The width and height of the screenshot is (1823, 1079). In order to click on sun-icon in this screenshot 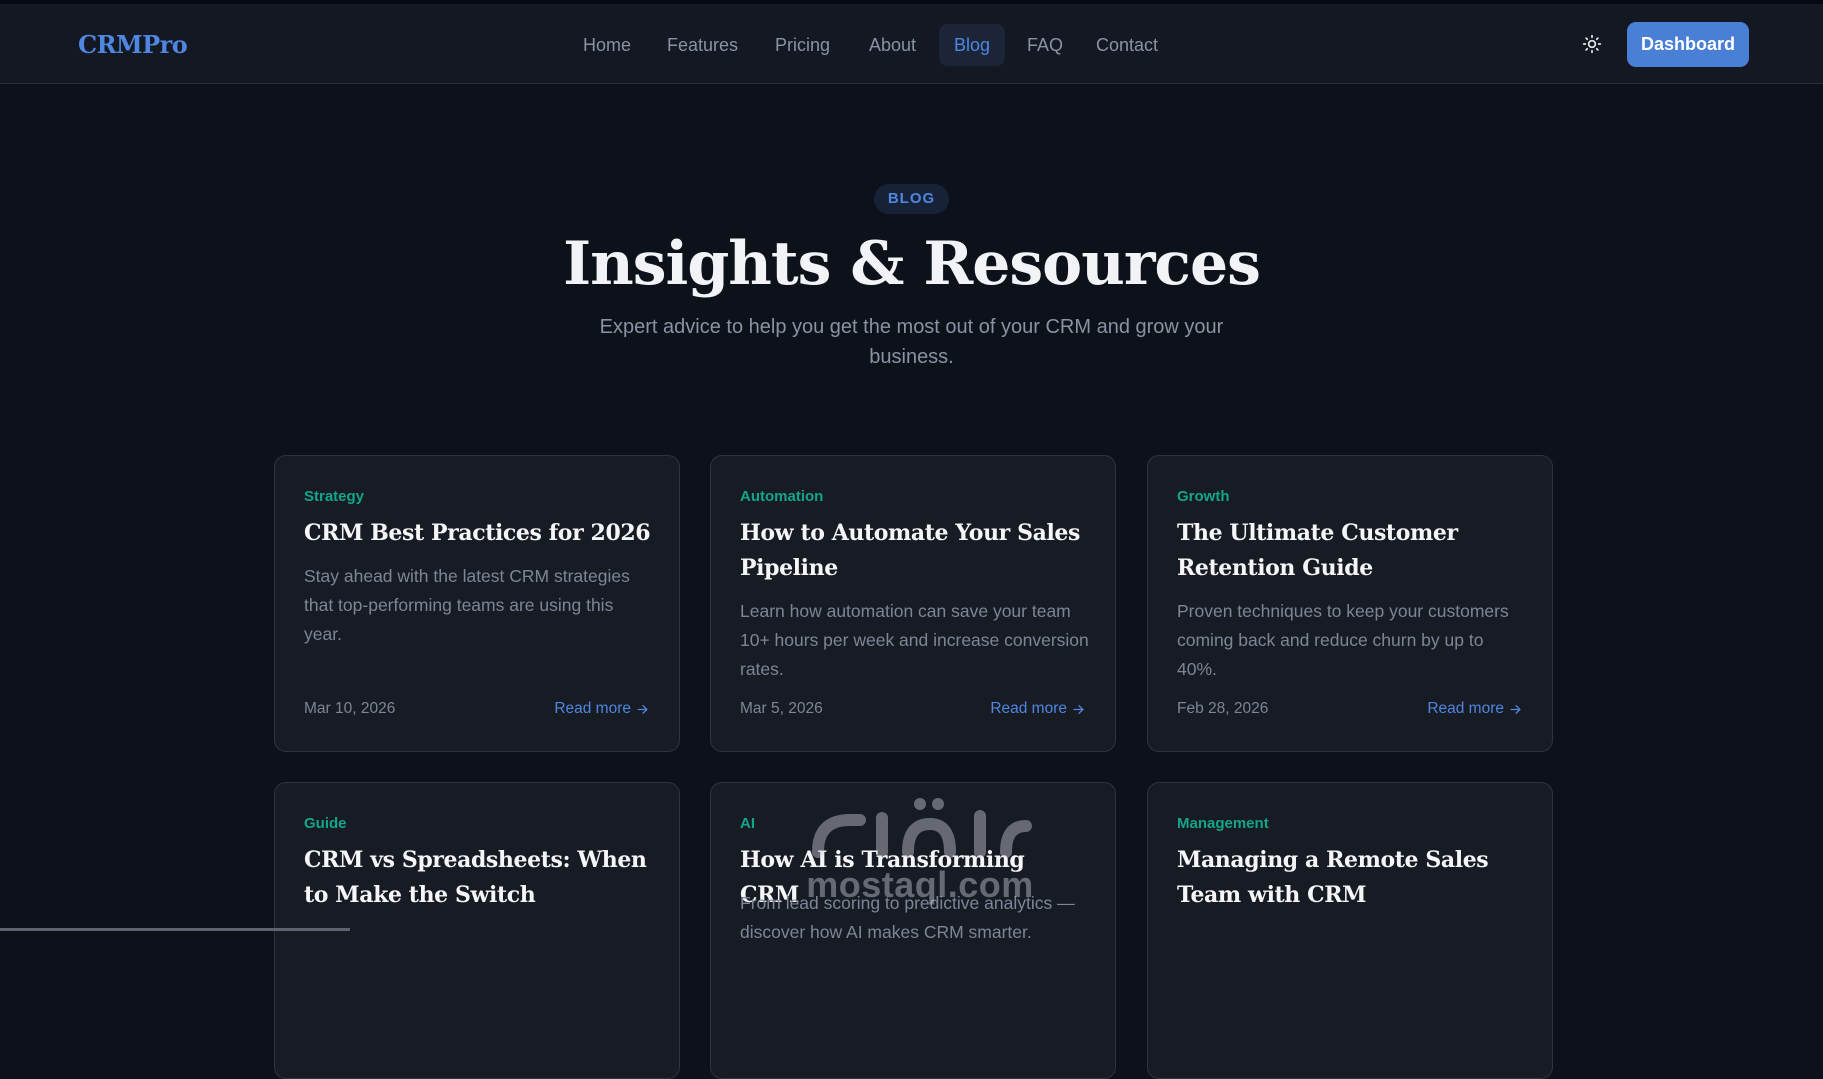, I will do `click(1592, 44)`.